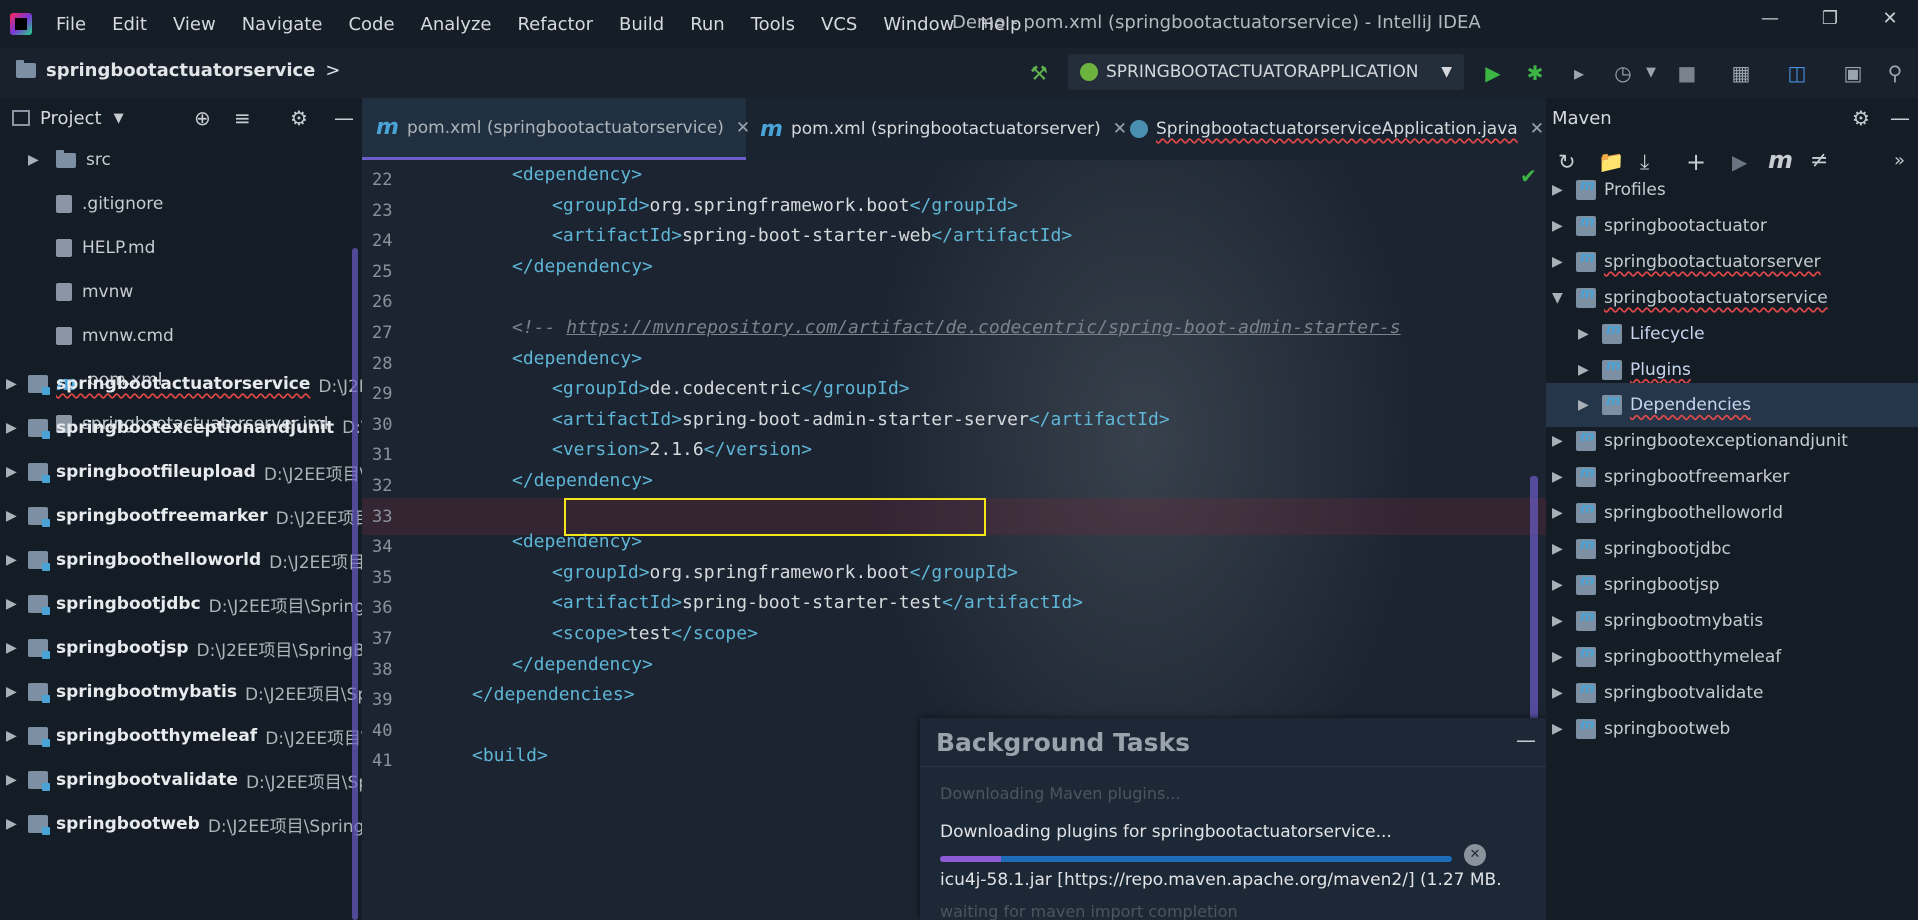  What do you see at coordinates (184, 736) in the screenshot?
I see `project-module-item: ▶ springbootthymeleaf D:\J2EE项目\Sp` at bounding box center [184, 736].